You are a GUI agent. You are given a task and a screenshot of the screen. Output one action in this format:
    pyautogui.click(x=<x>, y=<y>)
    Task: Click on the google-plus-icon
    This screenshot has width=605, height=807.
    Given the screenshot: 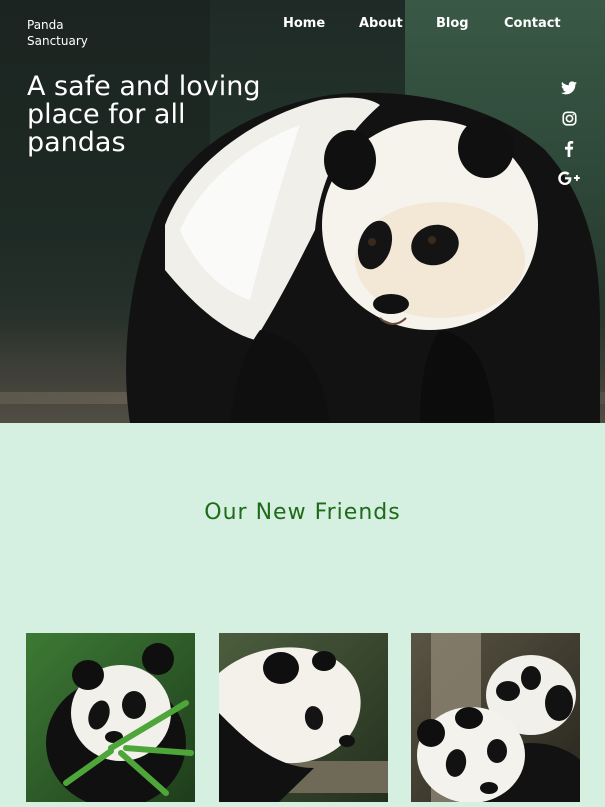 What is the action you would take?
    pyautogui.click(x=569, y=178)
    